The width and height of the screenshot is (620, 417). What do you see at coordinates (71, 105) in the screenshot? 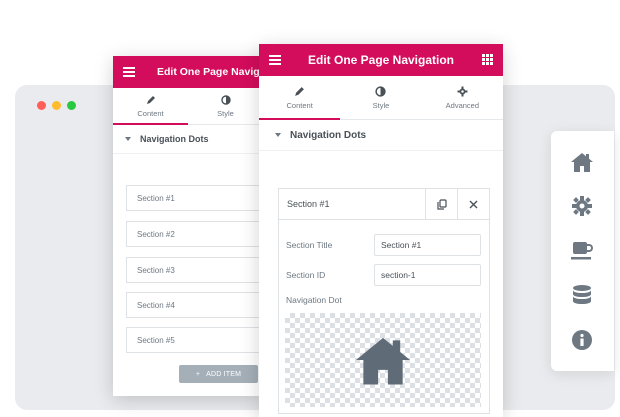
I see `maximize-dot` at bounding box center [71, 105].